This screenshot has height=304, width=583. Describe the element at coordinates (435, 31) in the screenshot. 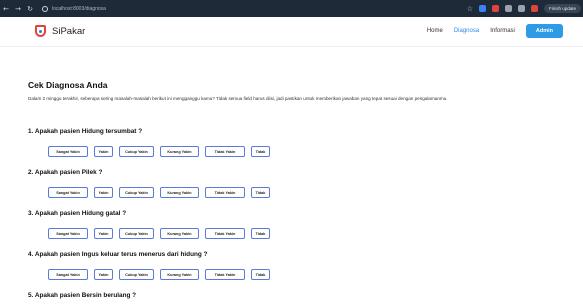

I see `nav-link-home: Home` at that location.